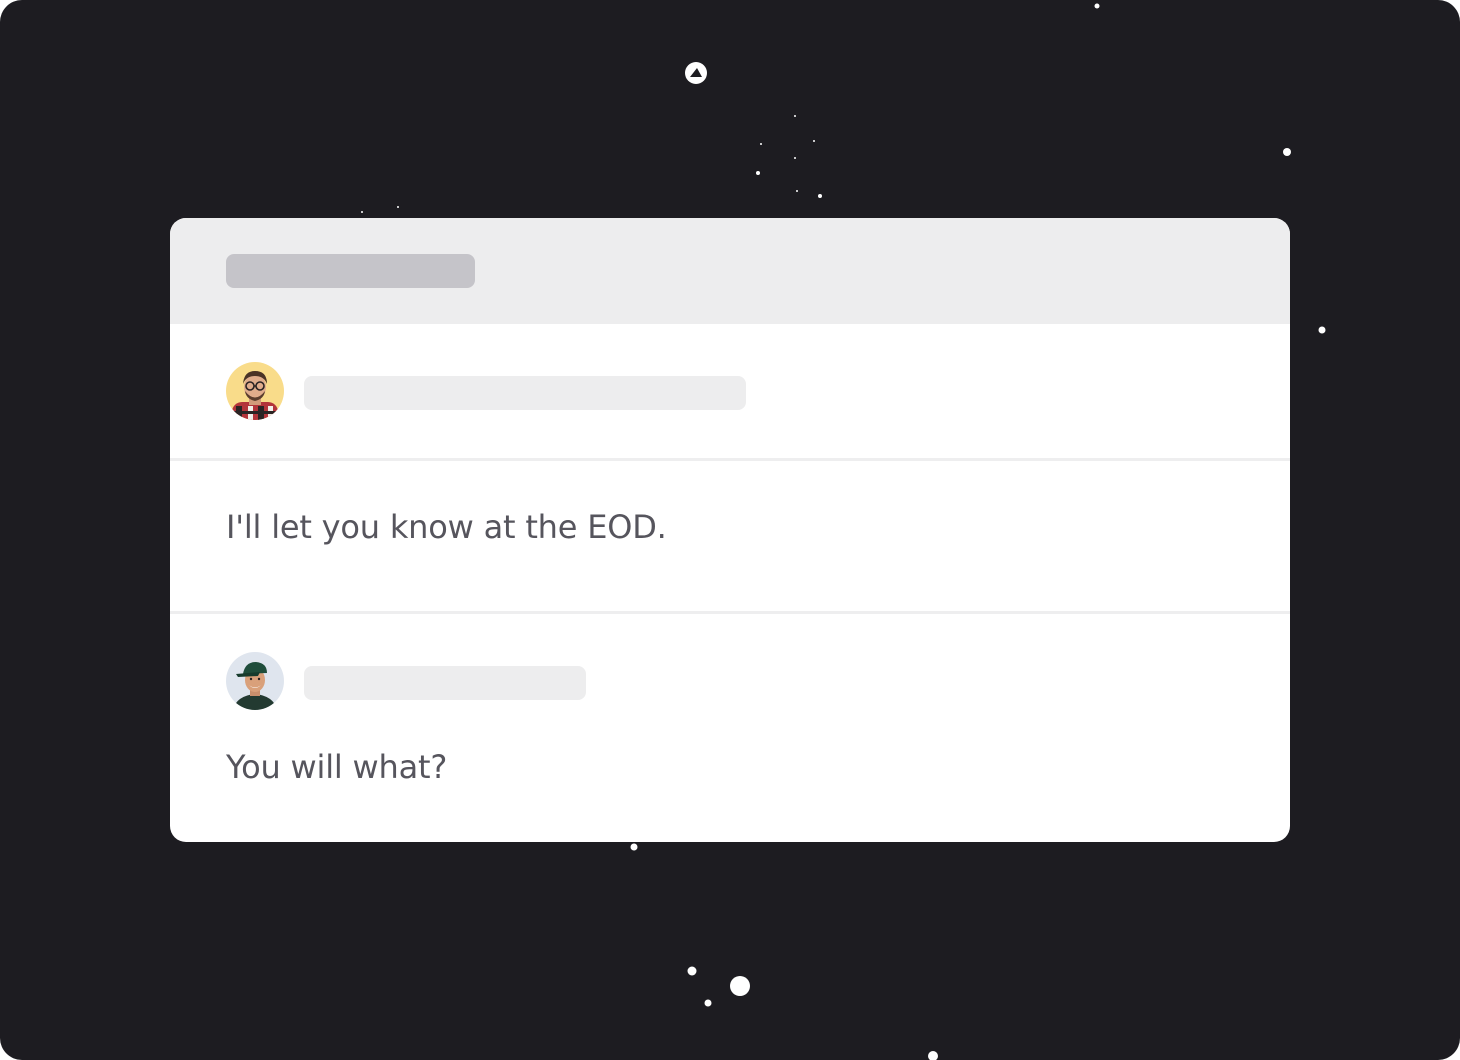  I want to click on message-text: I'll let you know at the EOD., so click(446, 527).